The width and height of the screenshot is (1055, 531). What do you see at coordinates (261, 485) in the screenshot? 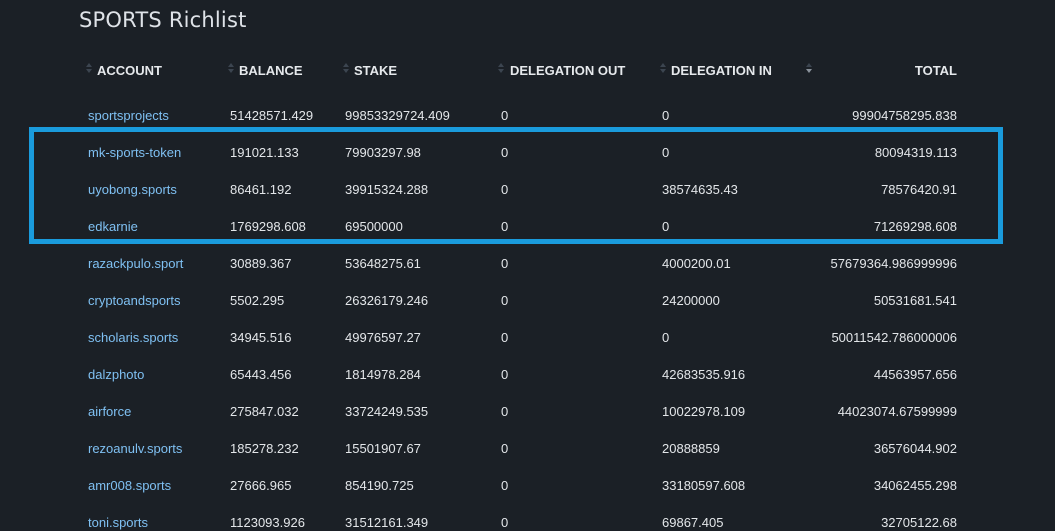
I see `balance-cell: 27666.965` at bounding box center [261, 485].